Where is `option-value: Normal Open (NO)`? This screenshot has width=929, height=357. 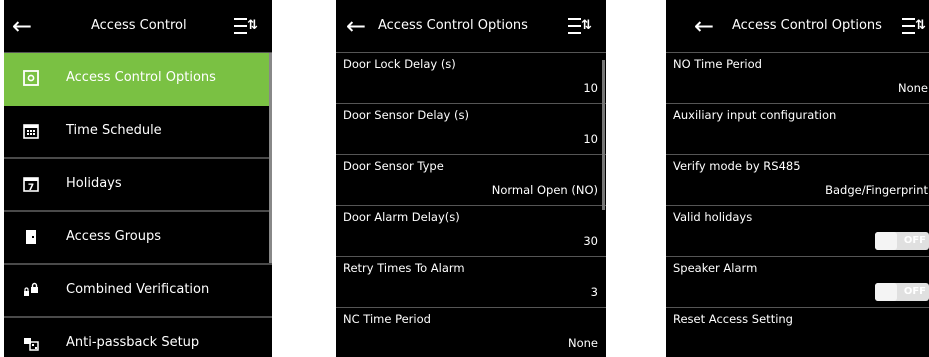 option-value: Normal Open (NO) is located at coordinates (544, 190).